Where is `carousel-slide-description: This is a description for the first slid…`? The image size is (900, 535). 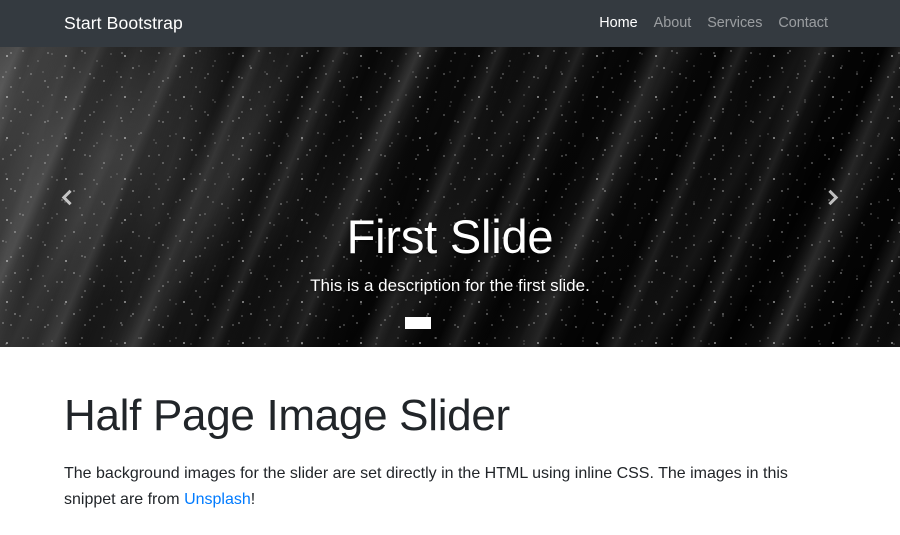
carousel-slide-description: This is a description for the first slid… is located at coordinates (450, 285).